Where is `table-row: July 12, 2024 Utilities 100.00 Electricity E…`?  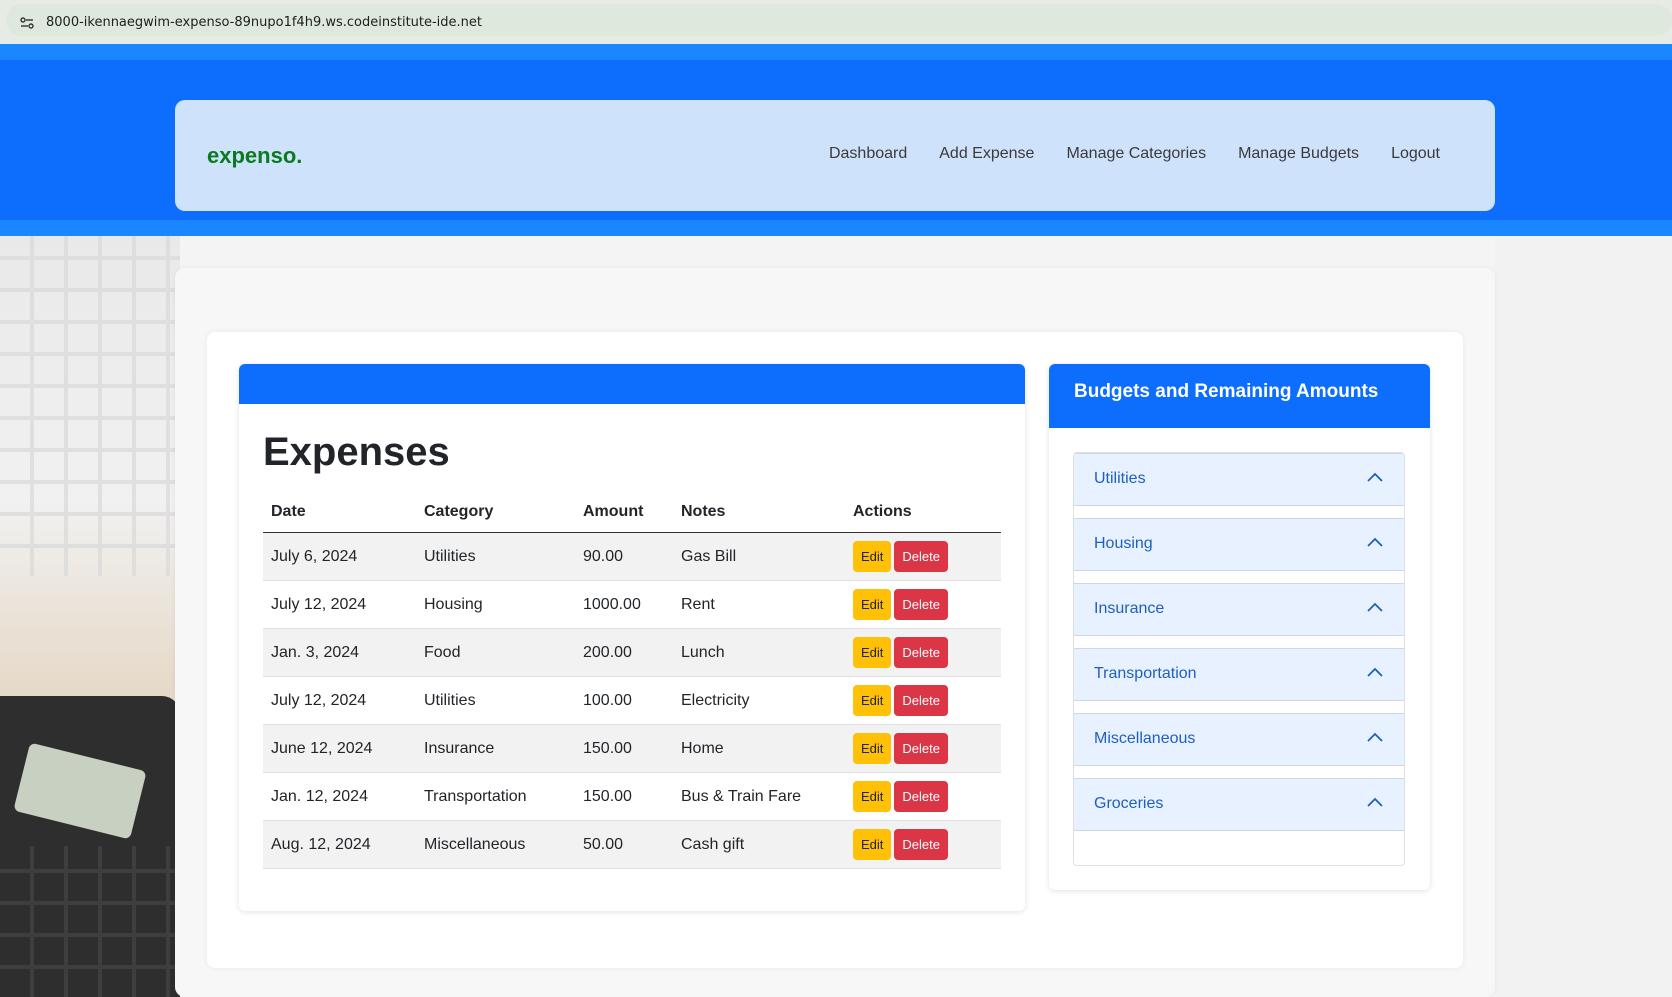 table-row: July 12, 2024 Utilities 100.00 Electricity E… is located at coordinates (632, 700).